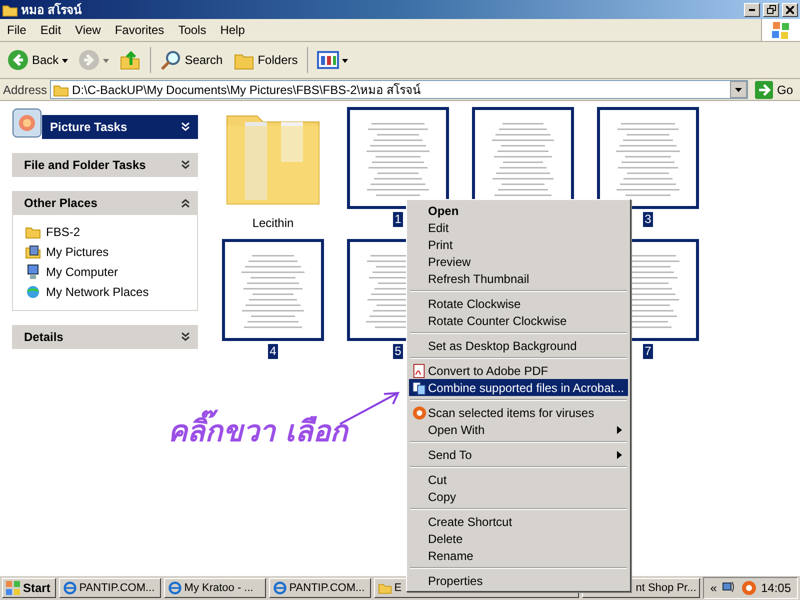  I want to click on picture-folder-icon, so click(33, 252).